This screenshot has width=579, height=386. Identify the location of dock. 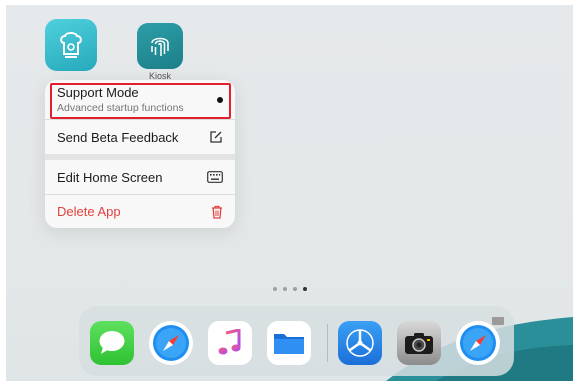
(296, 341).